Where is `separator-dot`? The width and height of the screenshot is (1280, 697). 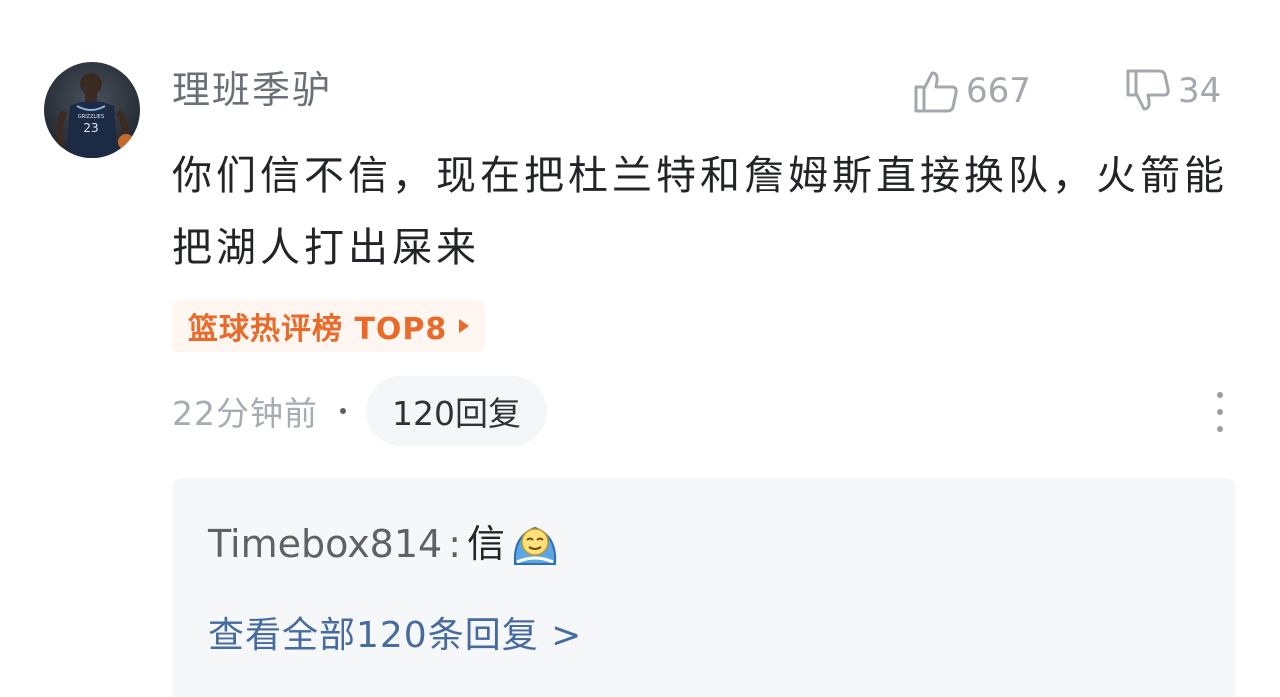 separator-dot is located at coordinates (343, 411).